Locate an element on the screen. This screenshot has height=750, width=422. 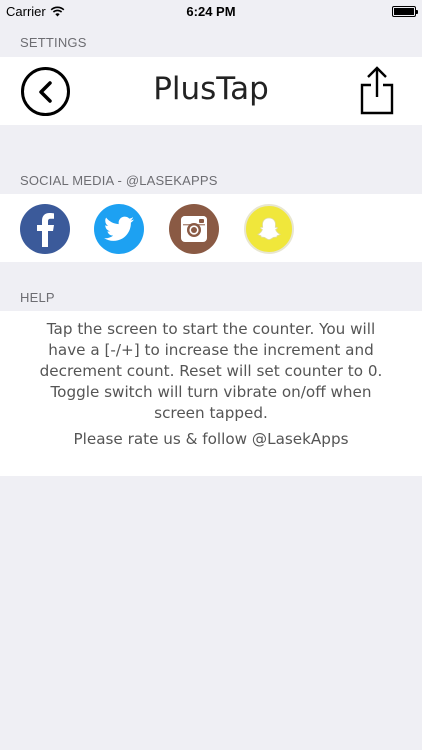
snapchat-button is located at coordinates (269, 229).